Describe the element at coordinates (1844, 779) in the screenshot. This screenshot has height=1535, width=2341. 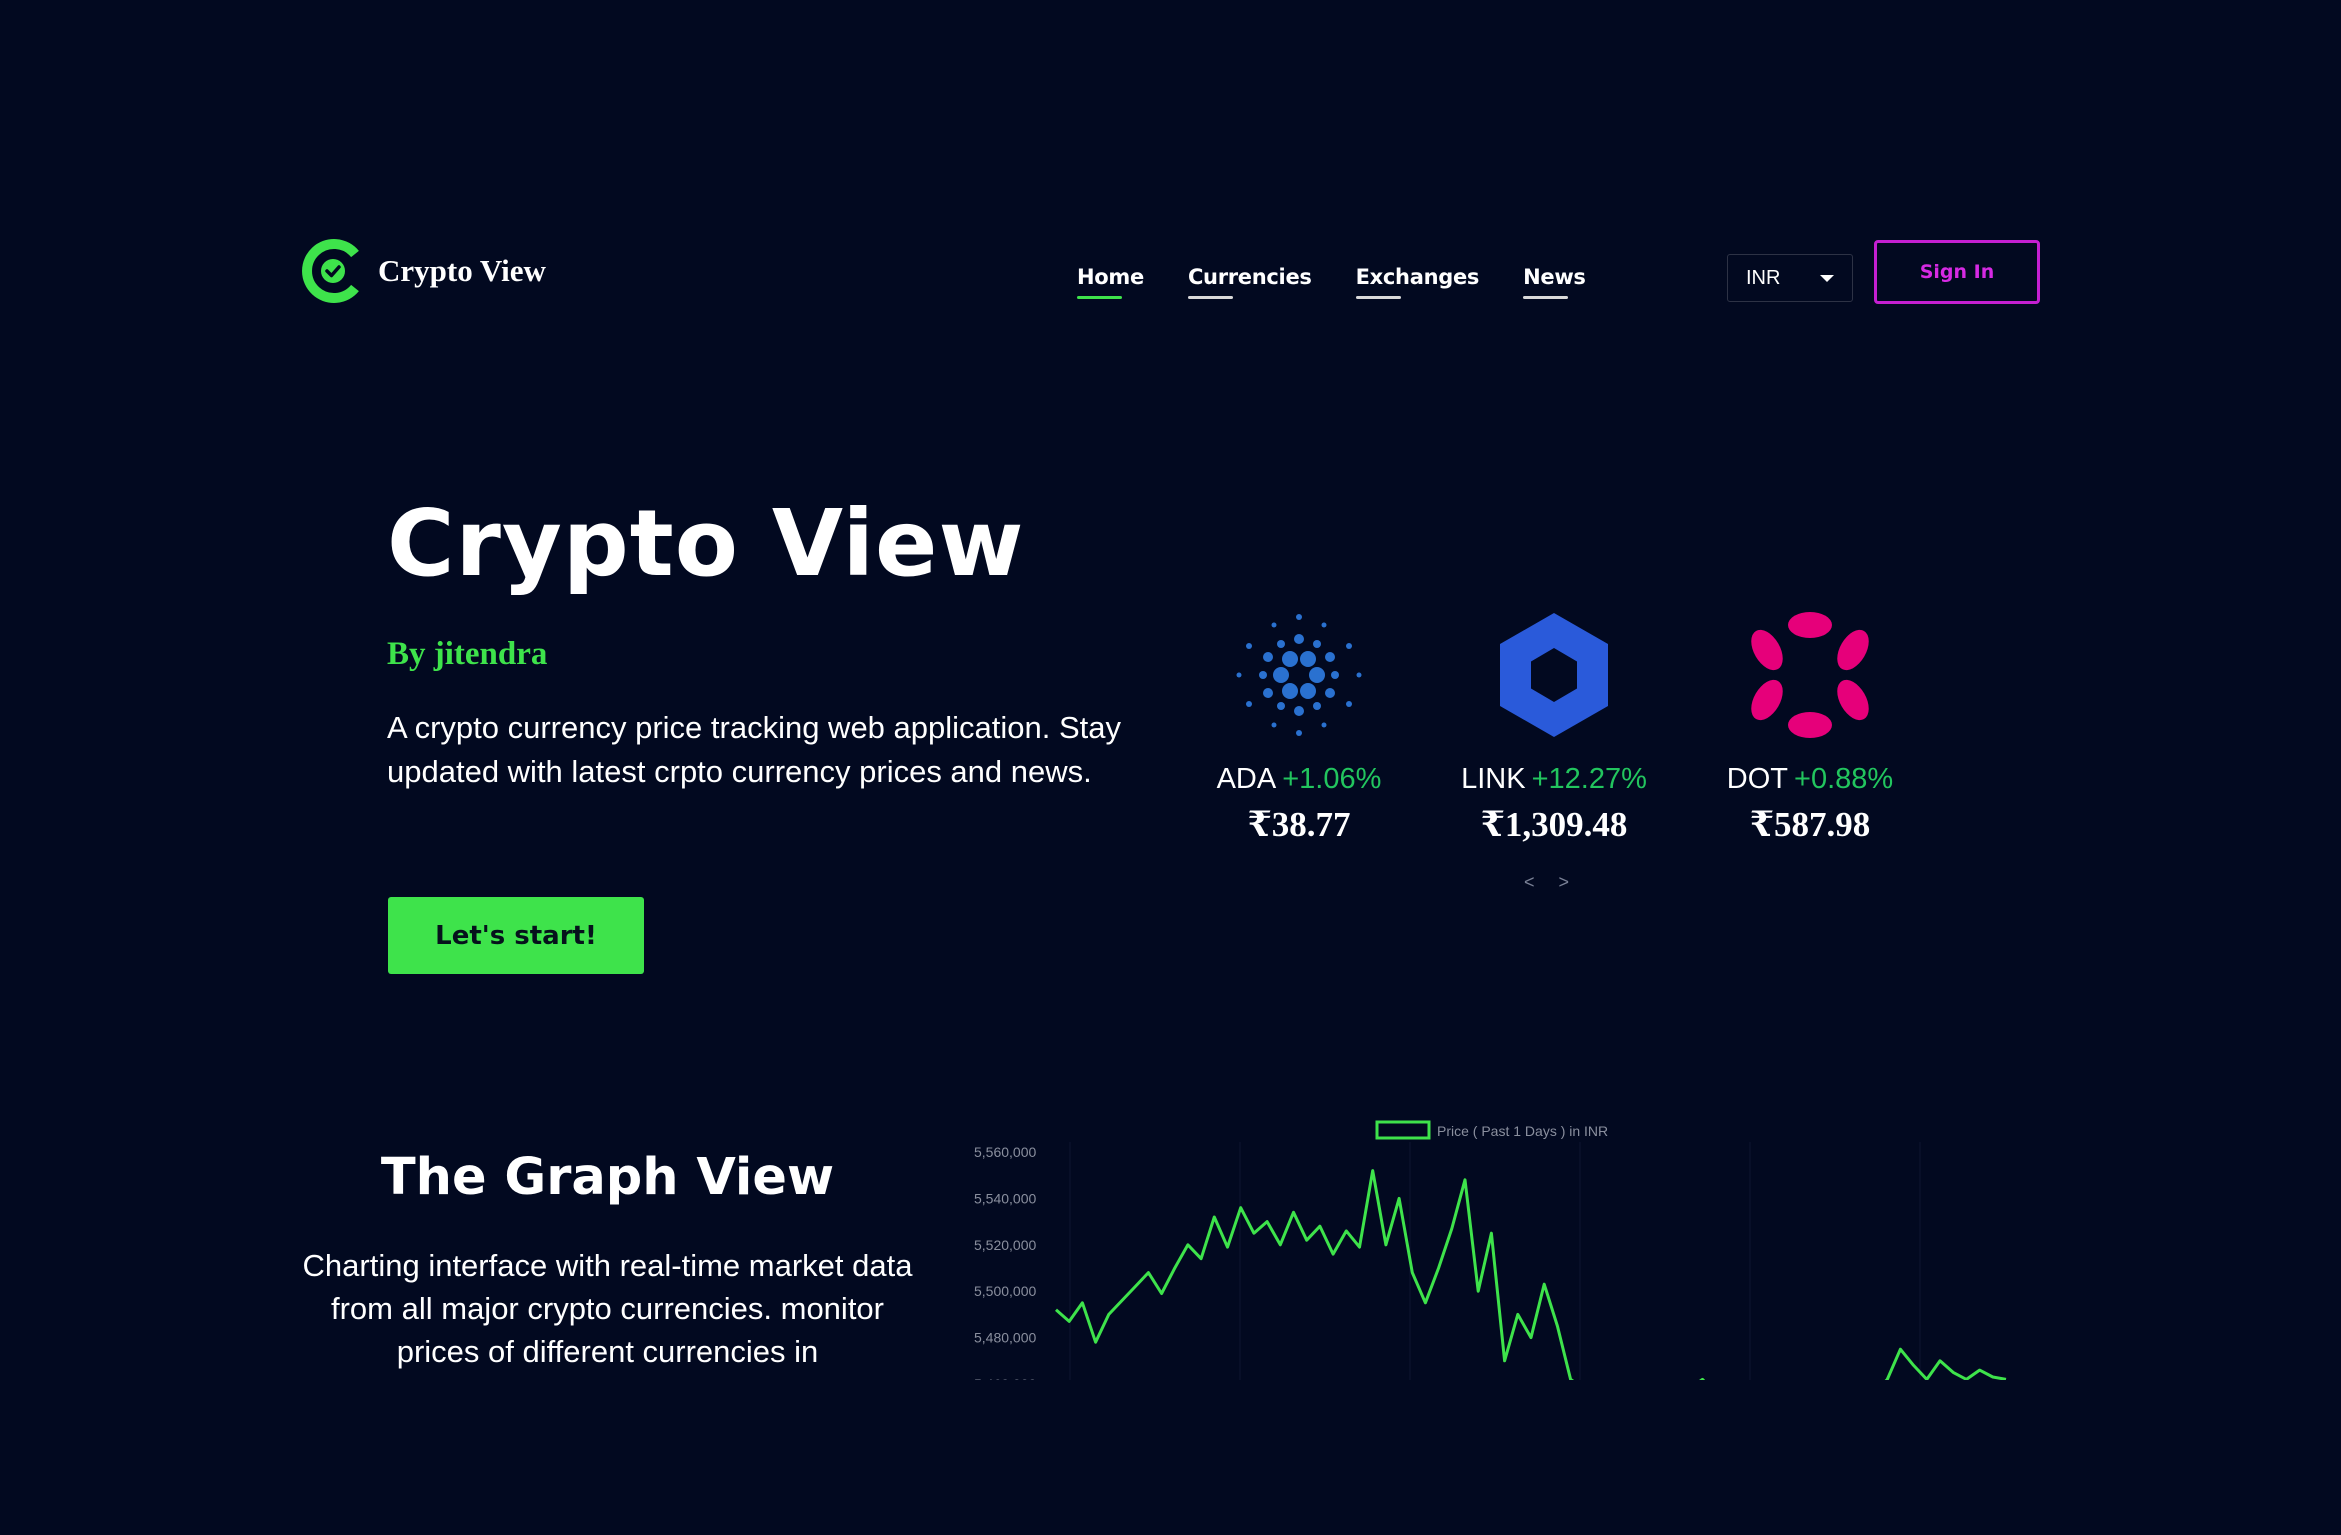
I see `coin-change: +0.88%` at that location.